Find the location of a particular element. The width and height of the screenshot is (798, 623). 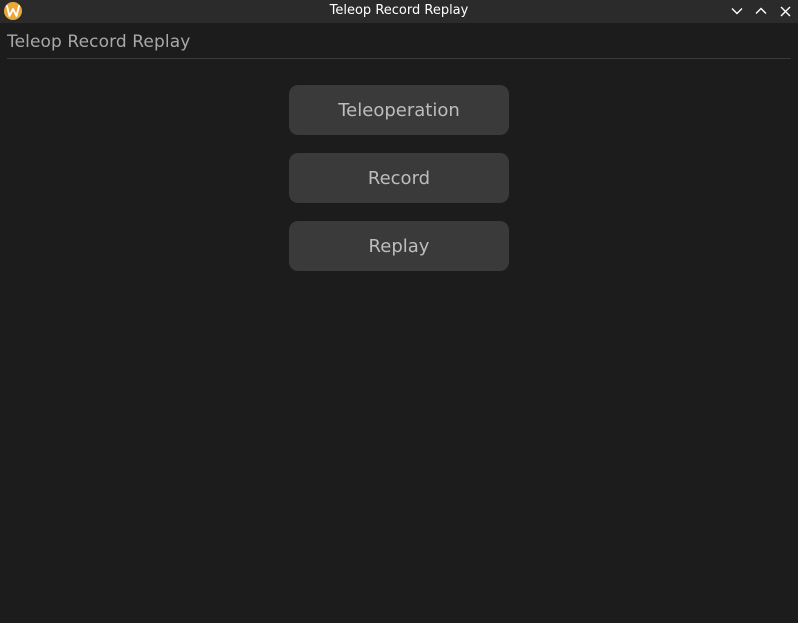

title-bar: Teleop Record Replay is located at coordinates (399, 11).